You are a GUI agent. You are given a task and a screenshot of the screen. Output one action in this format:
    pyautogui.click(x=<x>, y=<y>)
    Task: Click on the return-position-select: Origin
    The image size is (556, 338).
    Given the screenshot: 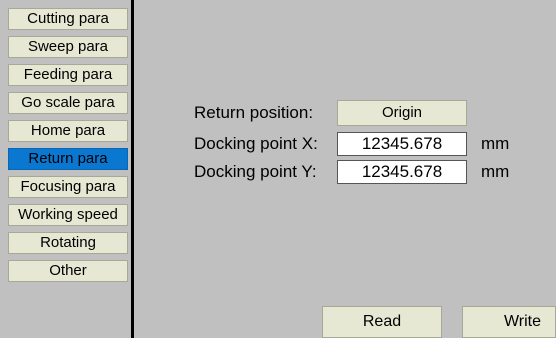 What is the action you would take?
    pyautogui.click(x=402, y=113)
    